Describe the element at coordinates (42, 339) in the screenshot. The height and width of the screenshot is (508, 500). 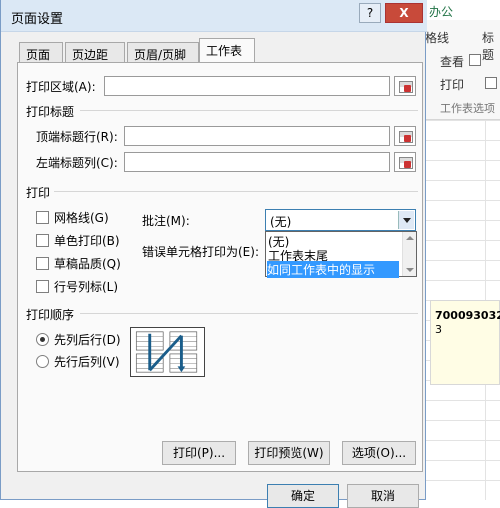
I see `down-then-over-radio` at that location.